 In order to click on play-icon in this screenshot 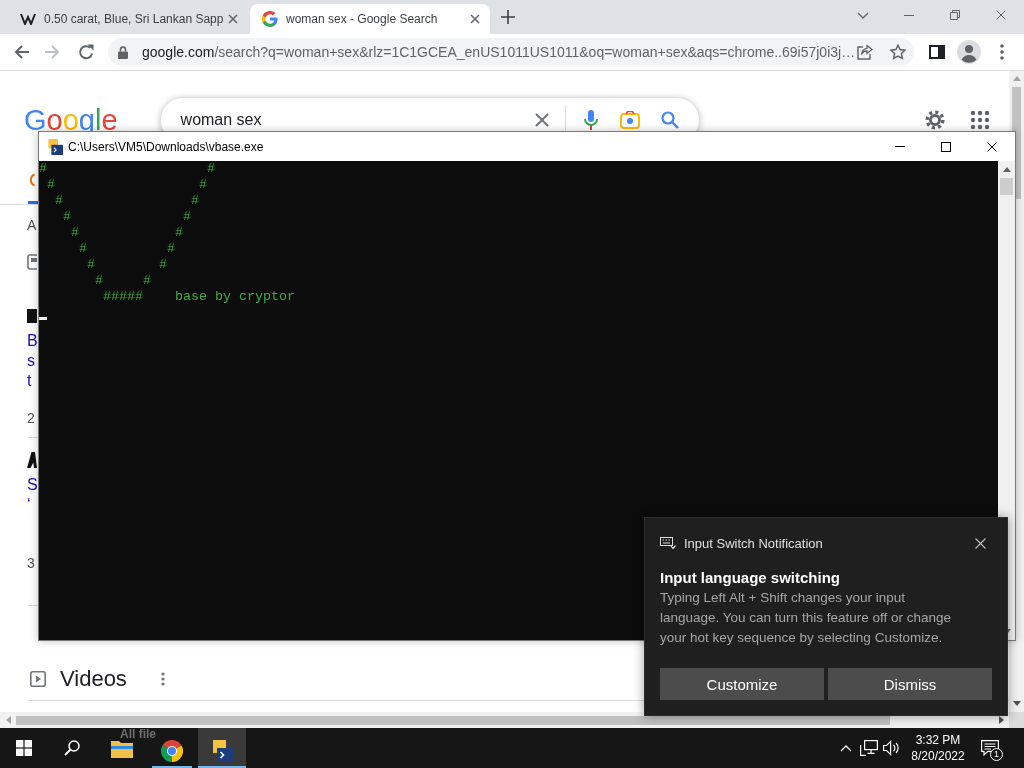, I will do `click(38, 679)`.